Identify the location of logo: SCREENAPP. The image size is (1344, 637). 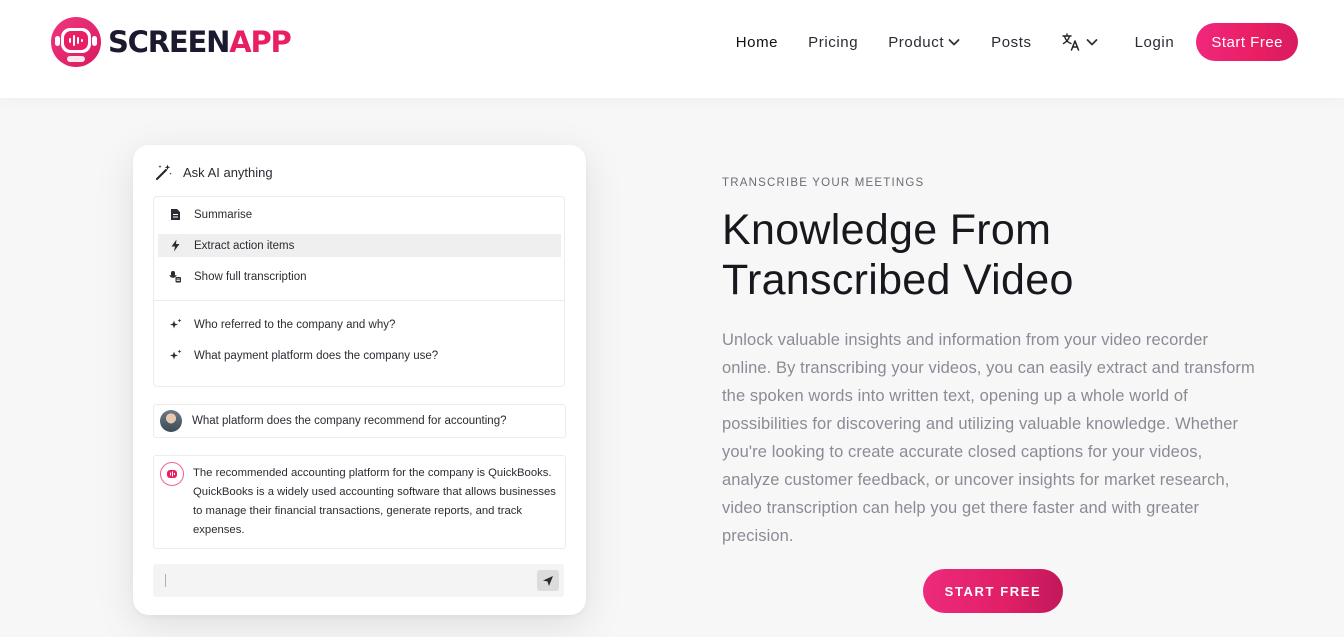
(171, 42).